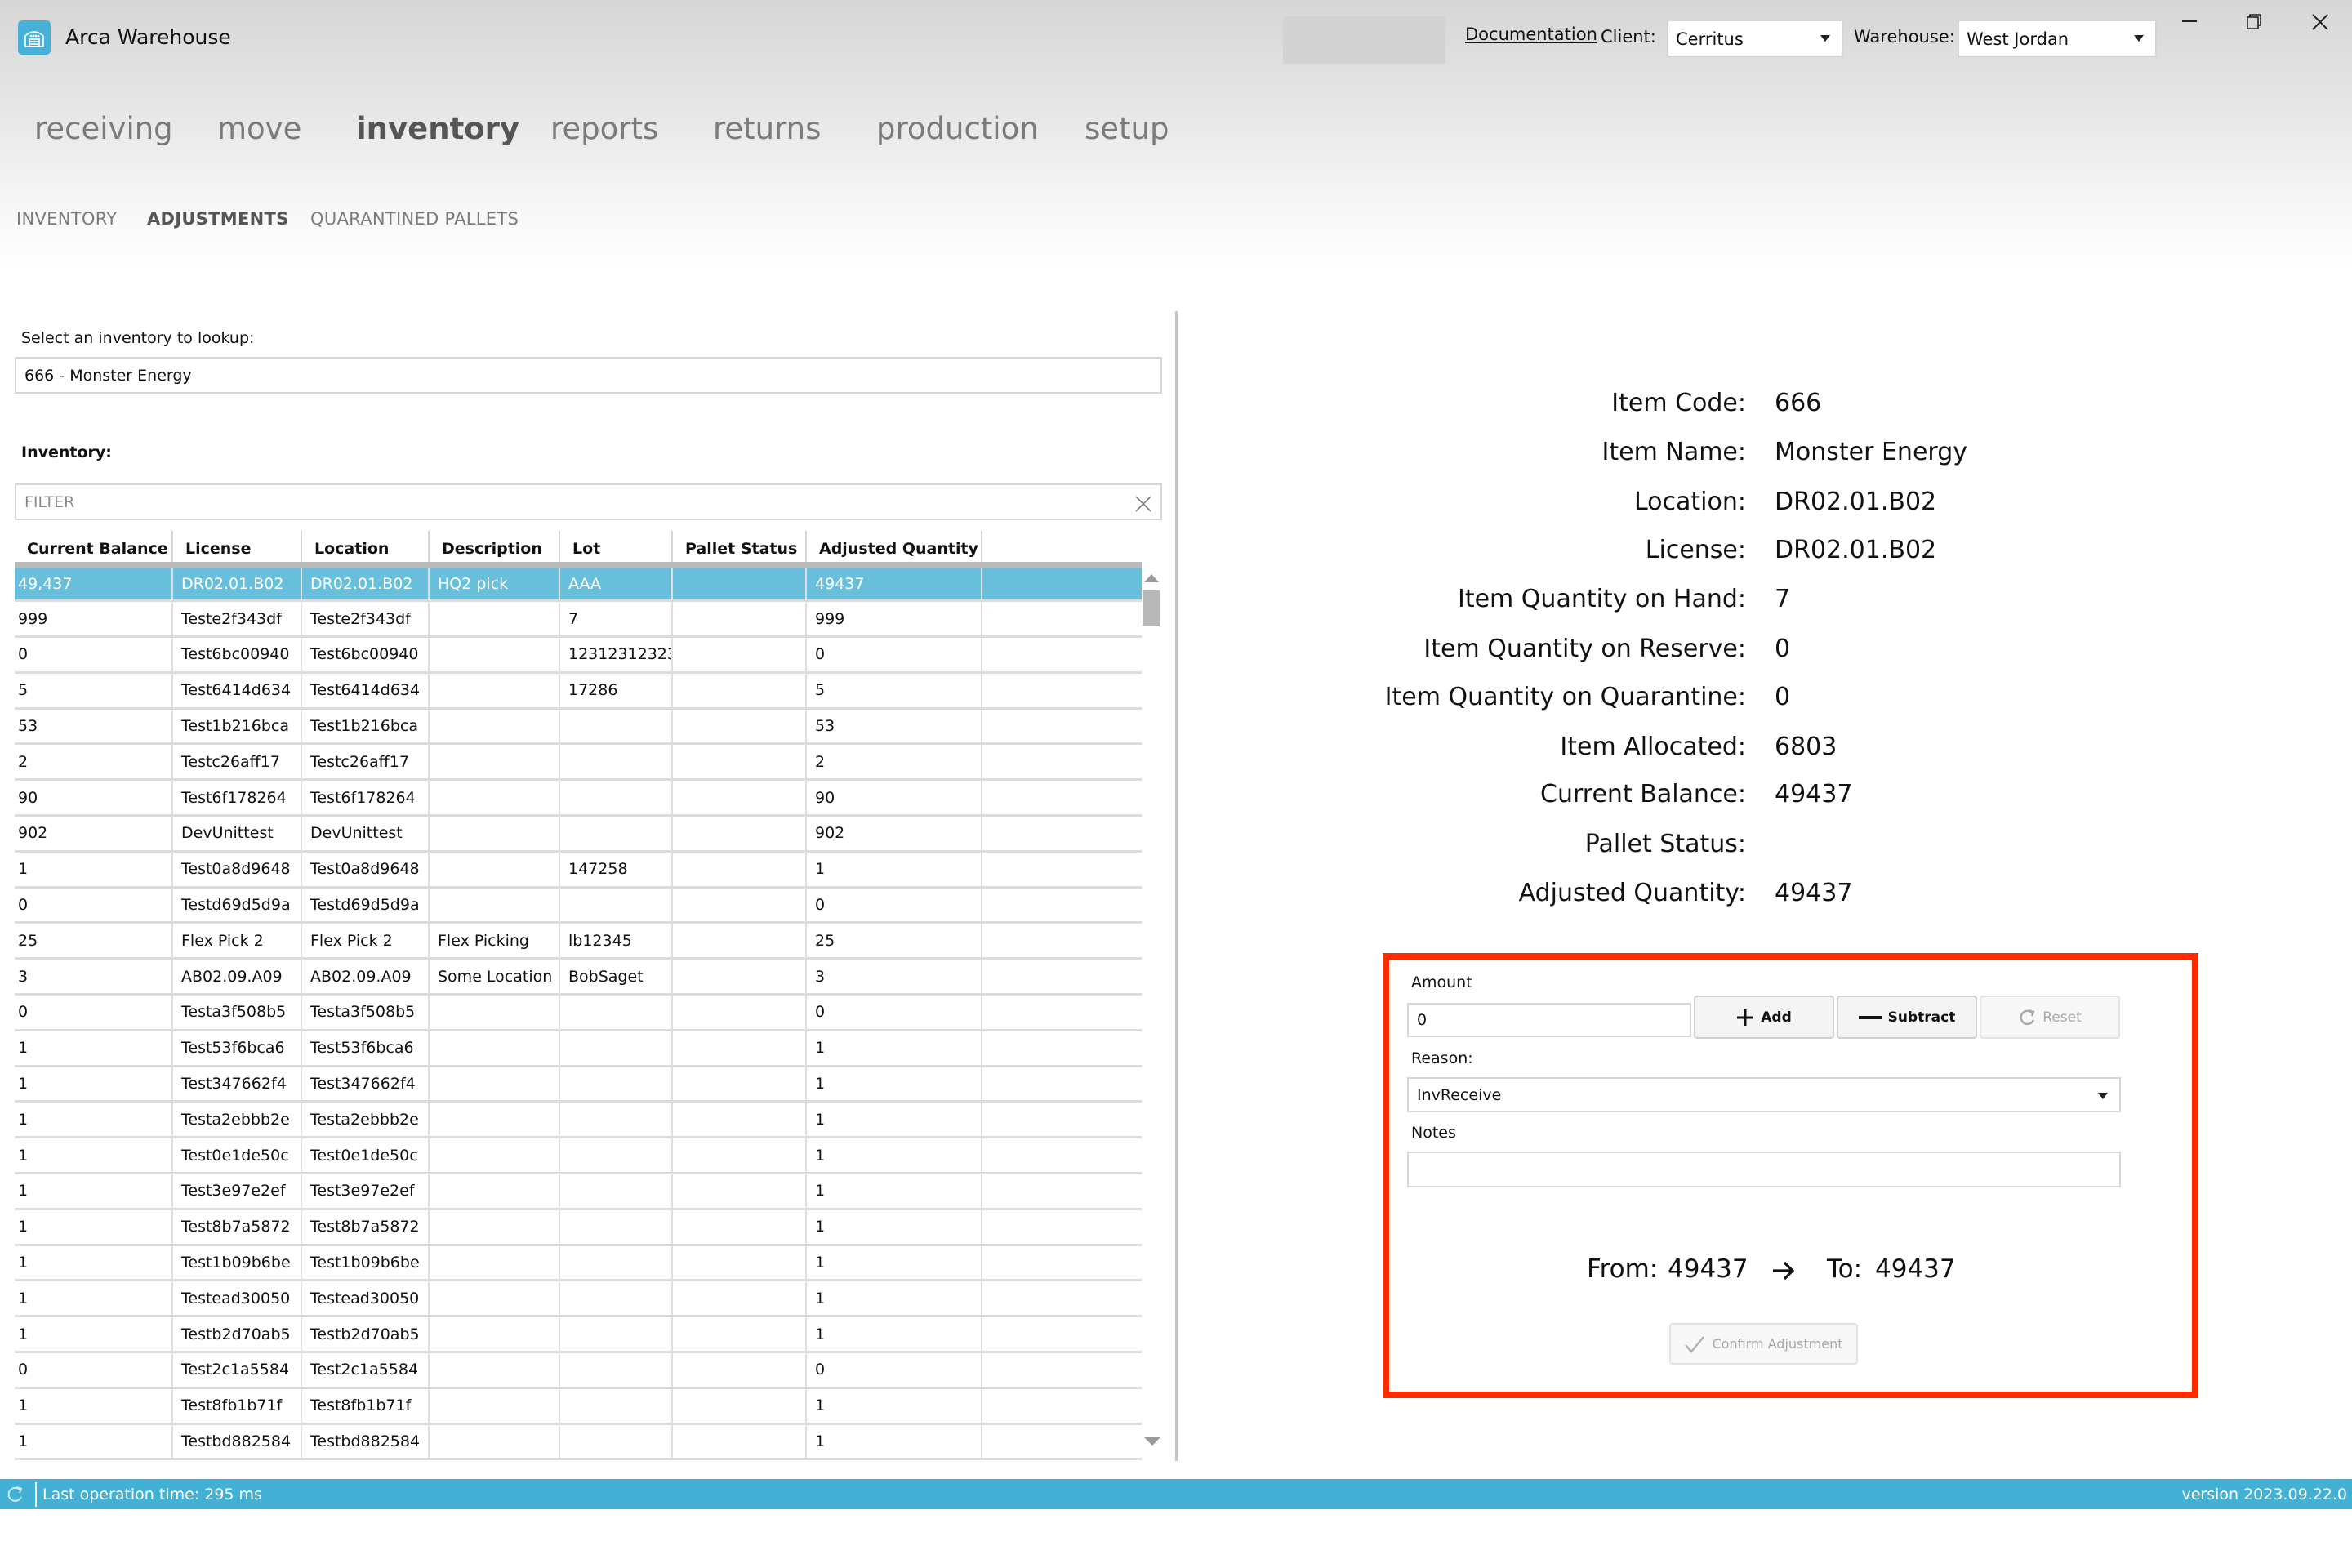 Image resolution: width=2352 pixels, height=1568 pixels. I want to click on reason-select: InvReceive, so click(1764, 1094).